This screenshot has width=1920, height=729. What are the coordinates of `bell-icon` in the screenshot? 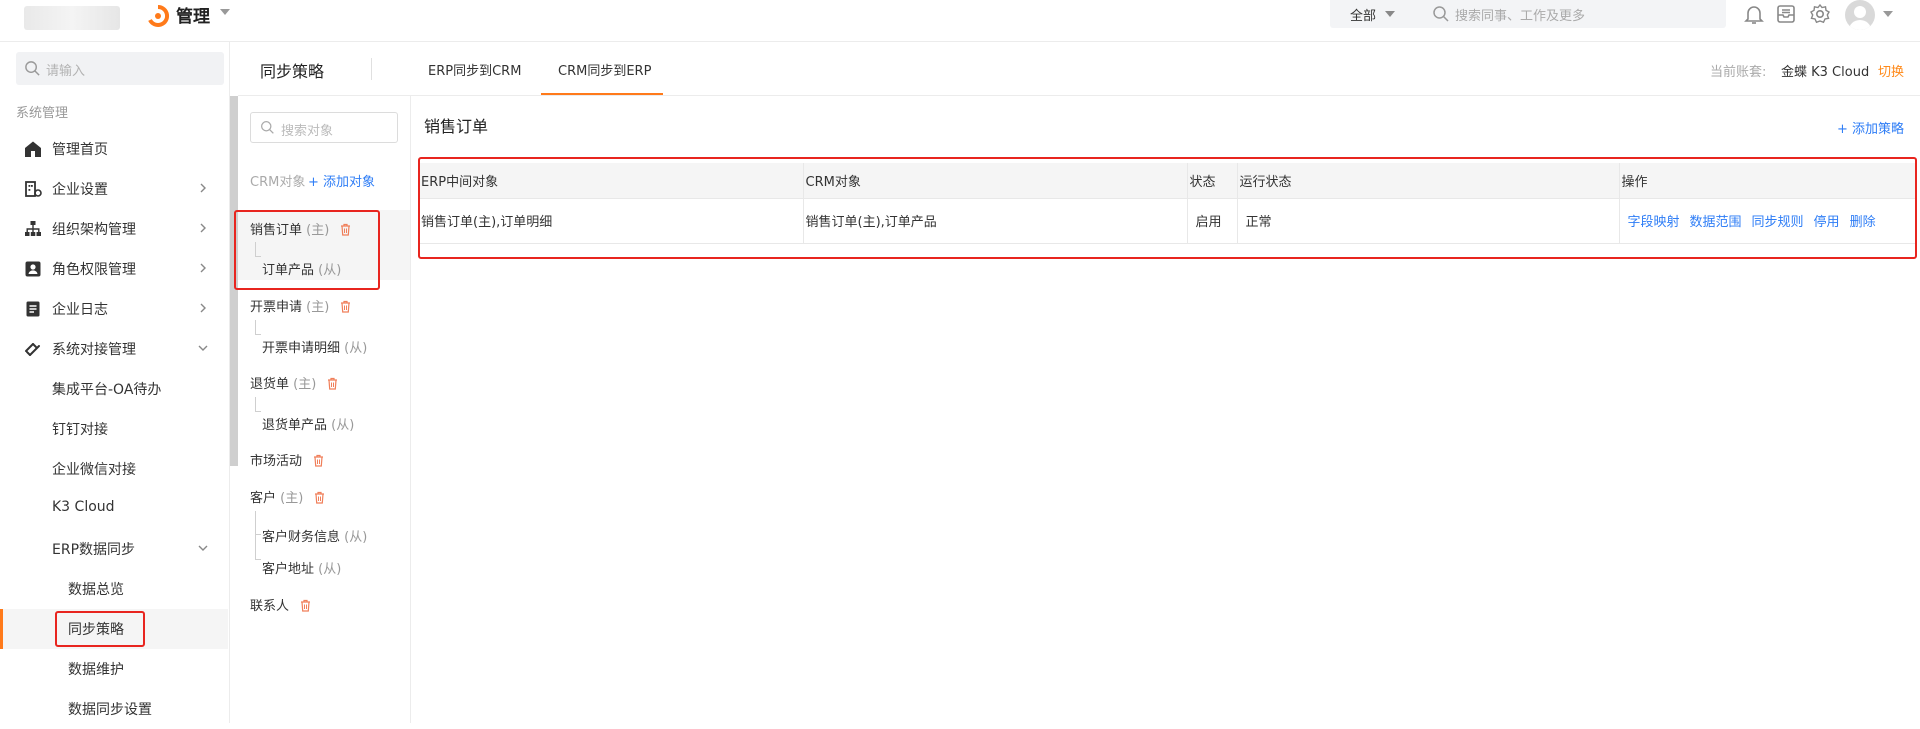 It's located at (1754, 14).